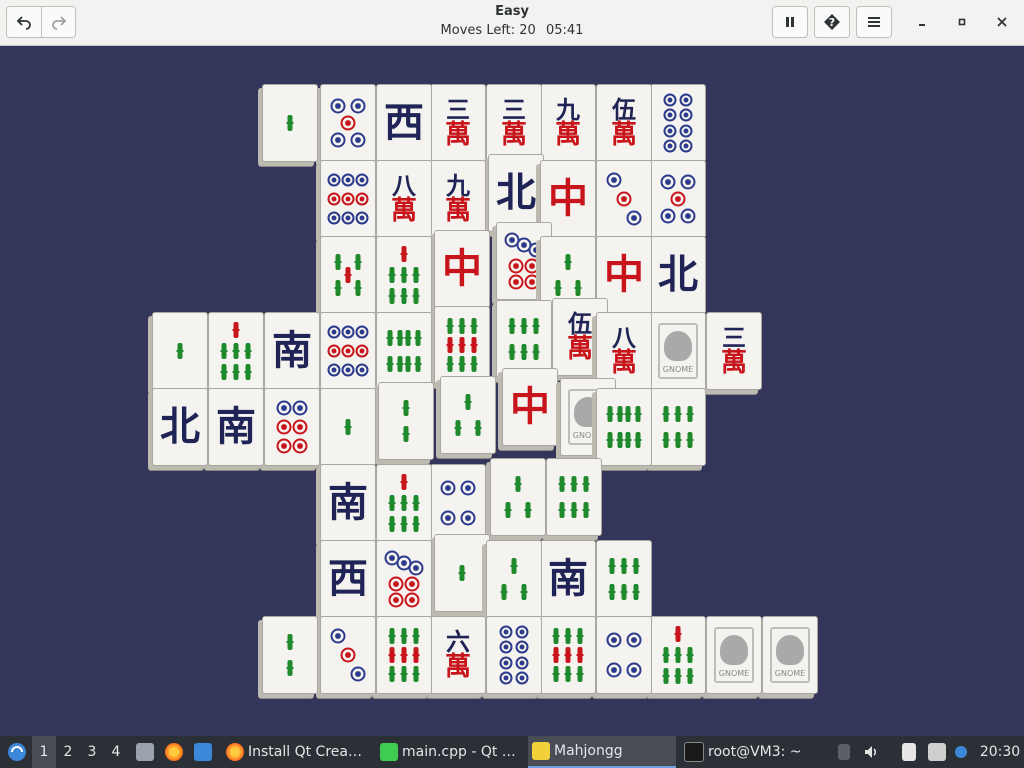  What do you see at coordinates (44, 752) in the screenshot?
I see `workspace-1: 1` at bounding box center [44, 752].